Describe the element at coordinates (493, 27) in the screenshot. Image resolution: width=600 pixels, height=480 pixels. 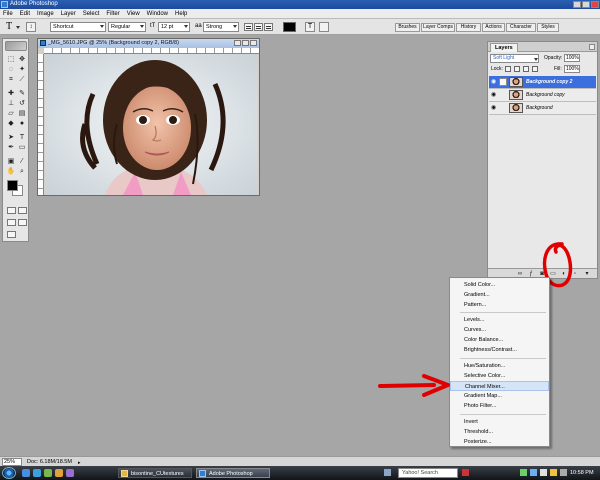
I see `tab-actions: Actions` at that location.